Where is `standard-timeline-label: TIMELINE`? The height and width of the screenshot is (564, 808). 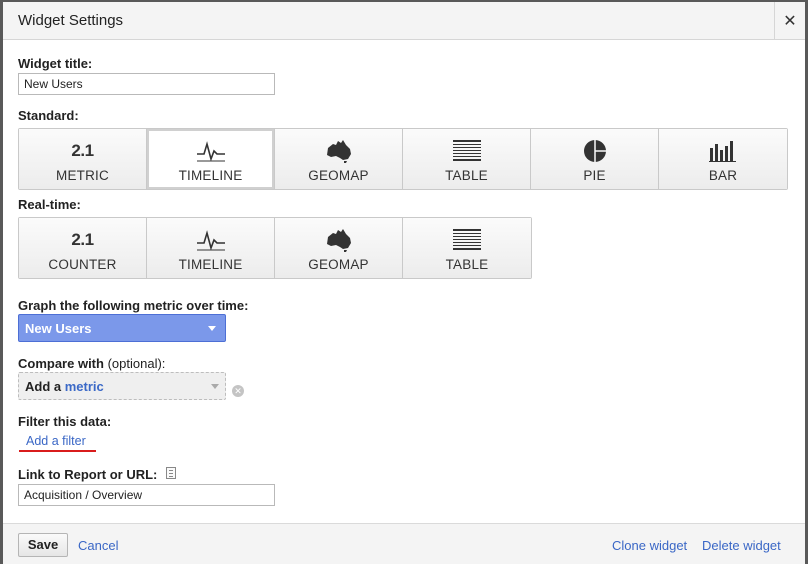
standard-timeline-label: TIMELINE is located at coordinates (210, 175).